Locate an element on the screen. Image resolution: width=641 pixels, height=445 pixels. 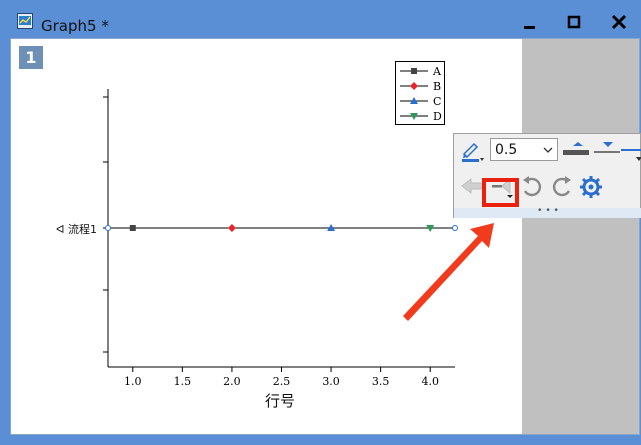
legend-marker-B is located at coordinates (414, 86).